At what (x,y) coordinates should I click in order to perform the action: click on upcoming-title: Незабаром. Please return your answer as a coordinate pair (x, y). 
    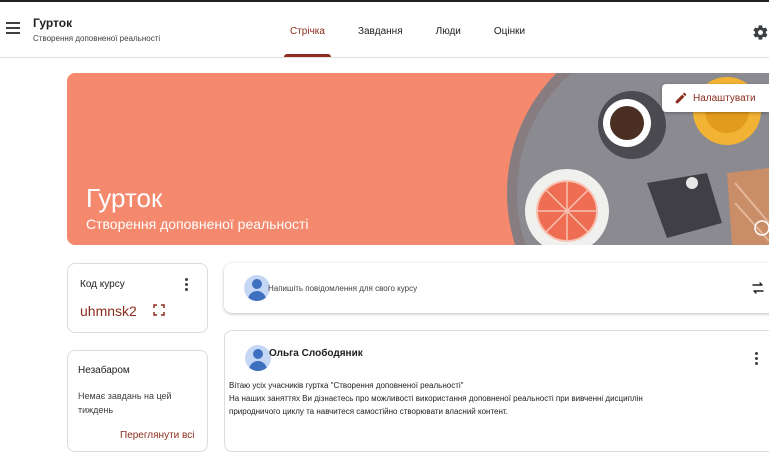
    Looking at the image, I should click on (104, 370).